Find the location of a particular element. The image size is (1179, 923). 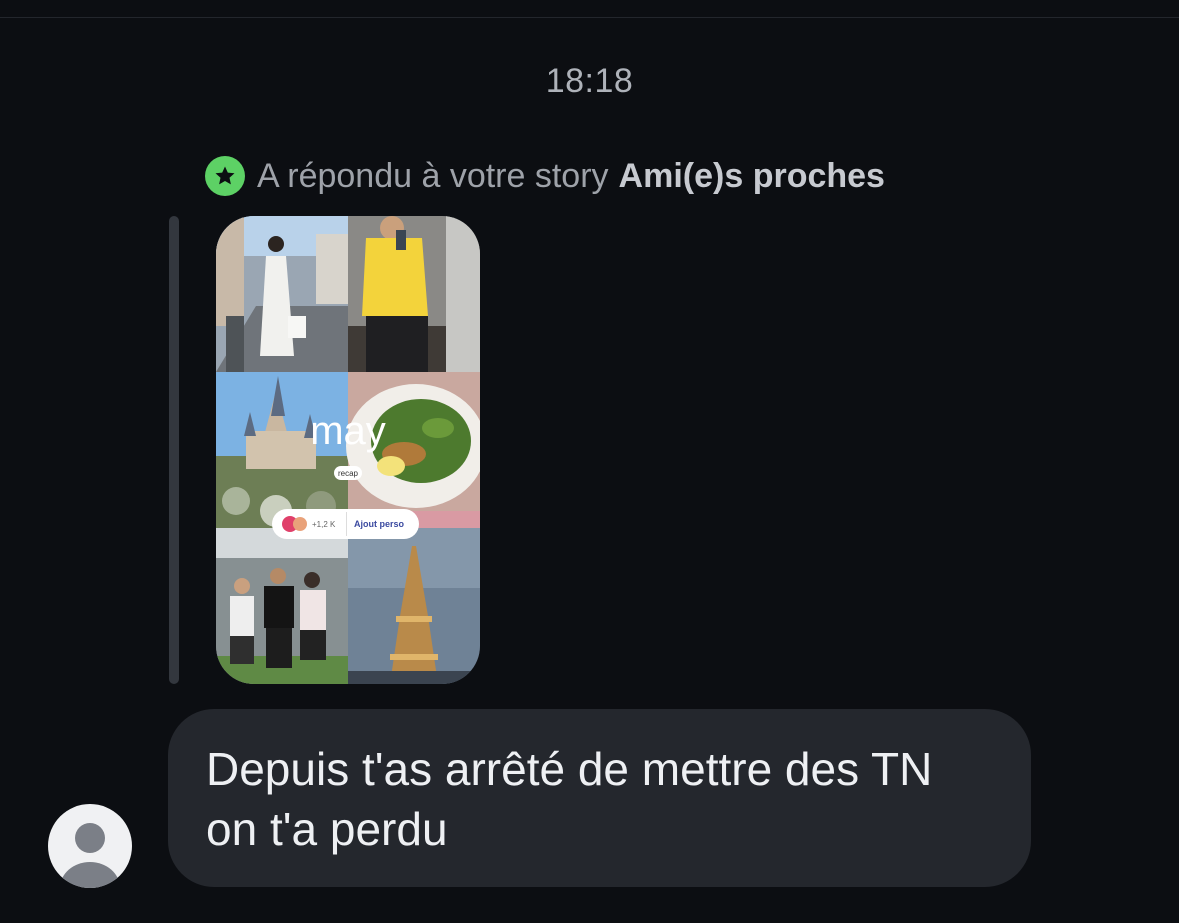

message-timestamp: 18:18 is located at coordinates (589, 81).